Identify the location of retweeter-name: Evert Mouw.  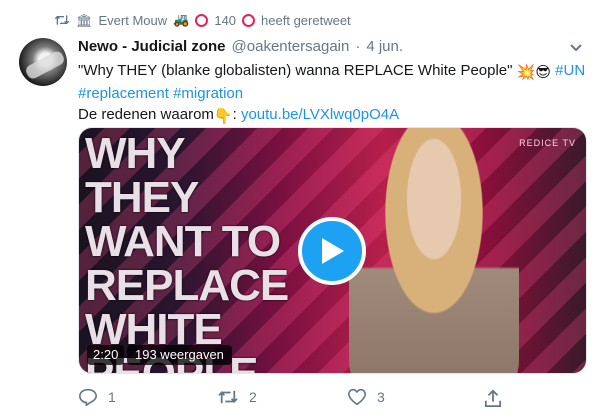
(133, 20).